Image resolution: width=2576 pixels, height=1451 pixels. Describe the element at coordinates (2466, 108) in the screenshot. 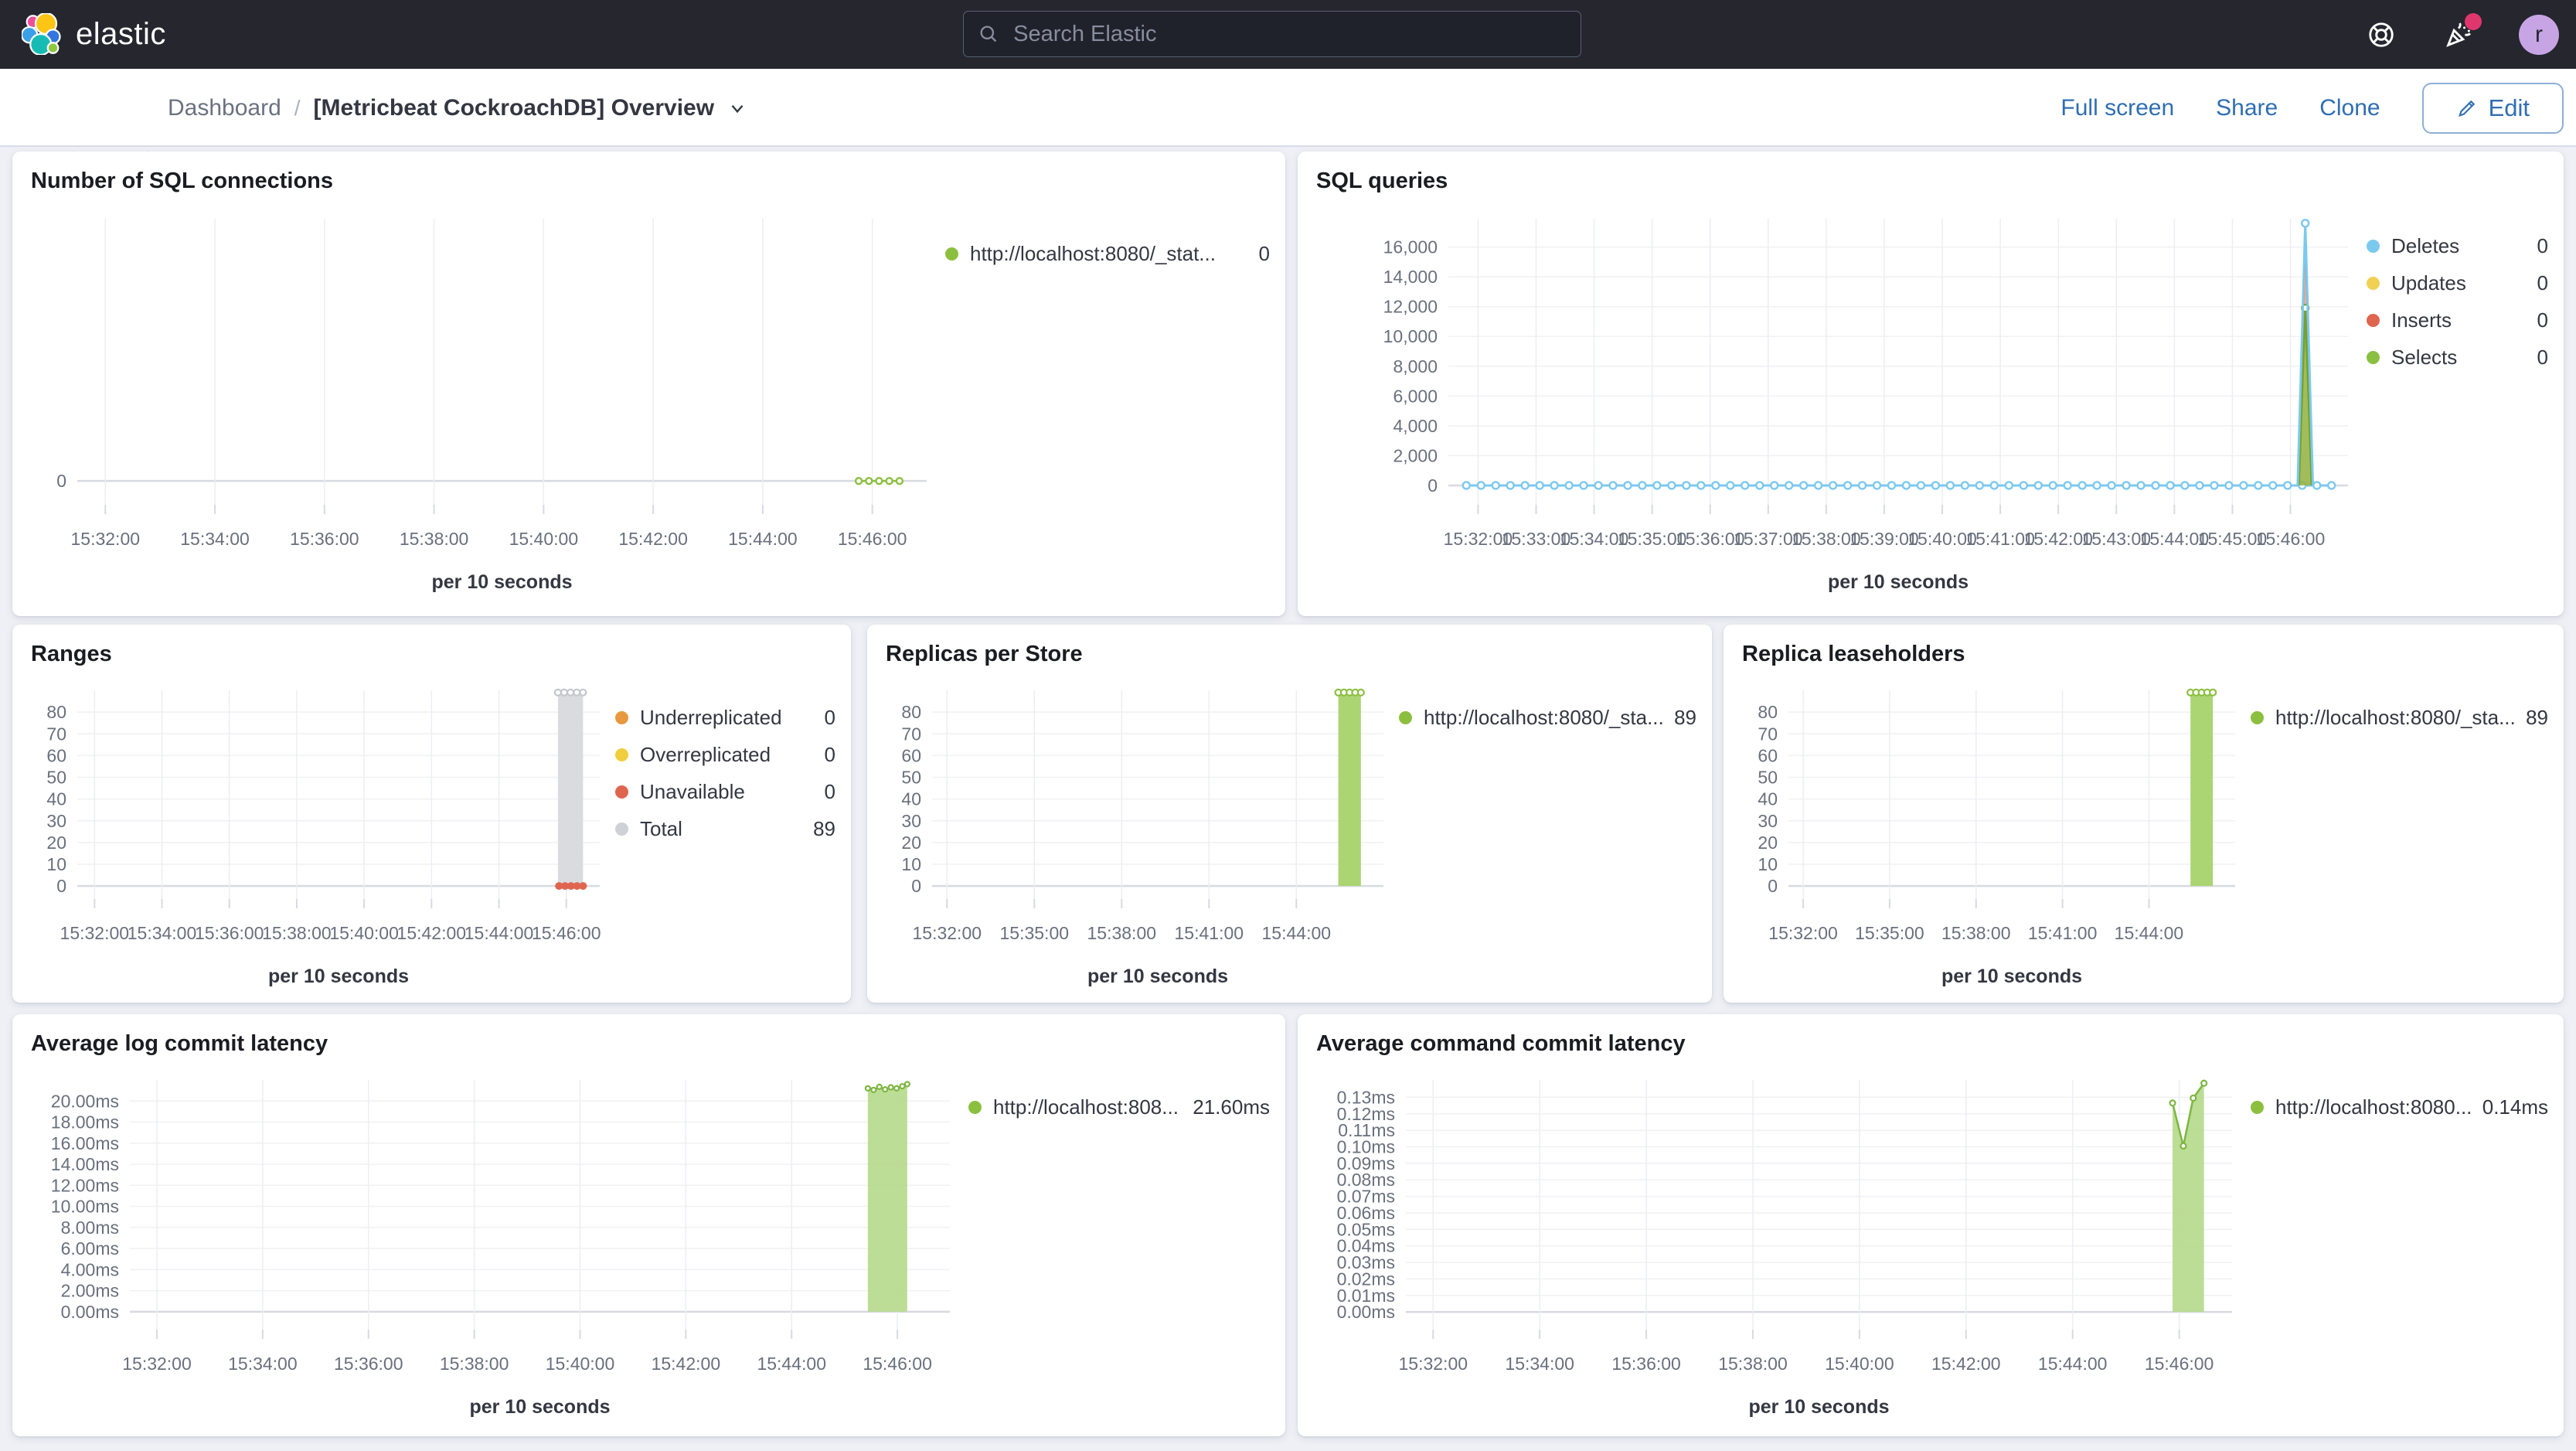

I see `pencil-icon` at that location.